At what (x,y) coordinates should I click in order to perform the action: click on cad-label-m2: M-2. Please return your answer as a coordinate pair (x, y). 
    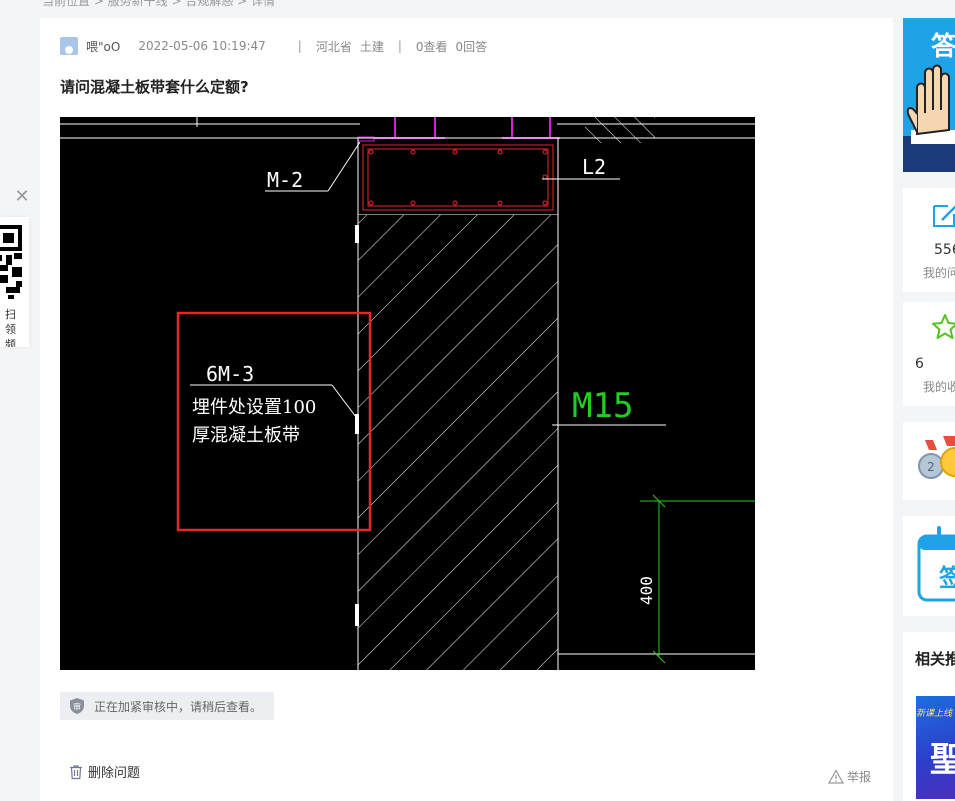
    Looking at the image, I should click on (285, 180).